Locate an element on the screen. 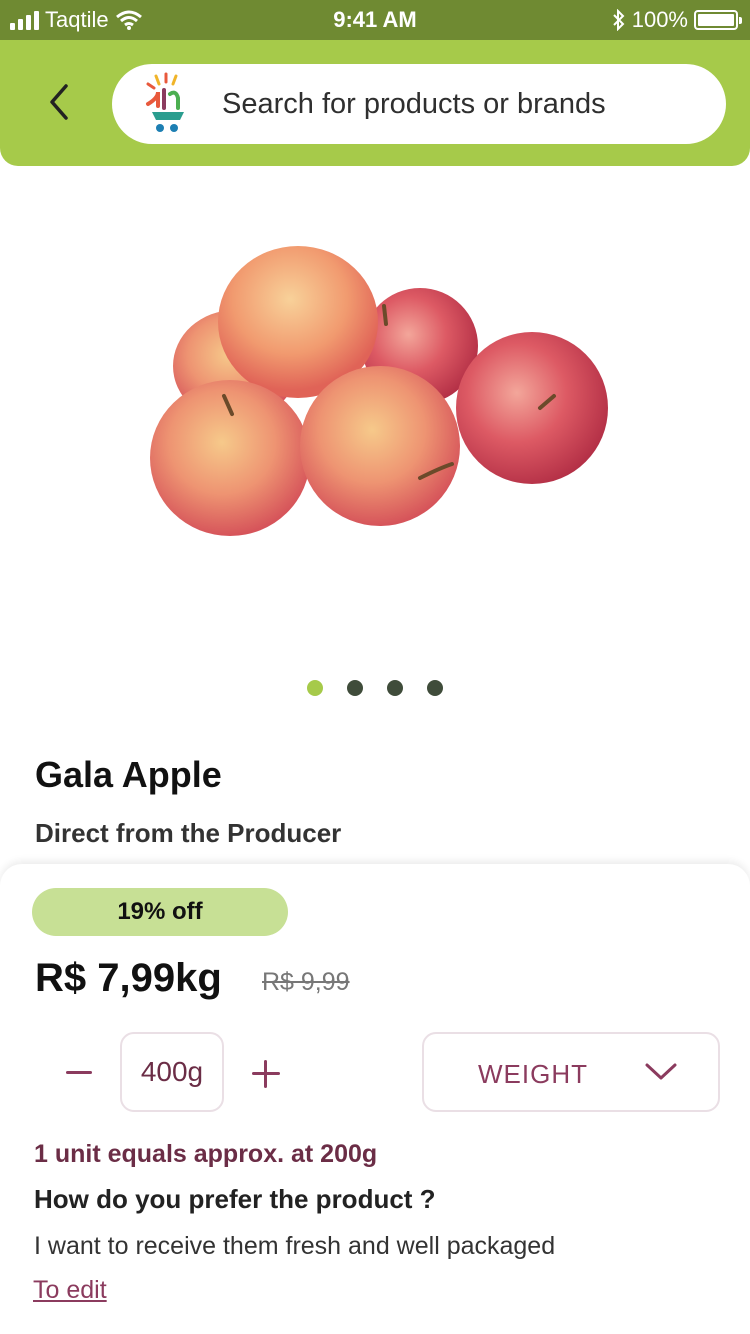  decrease-quantity-button is located at coordinates (78, 1072).